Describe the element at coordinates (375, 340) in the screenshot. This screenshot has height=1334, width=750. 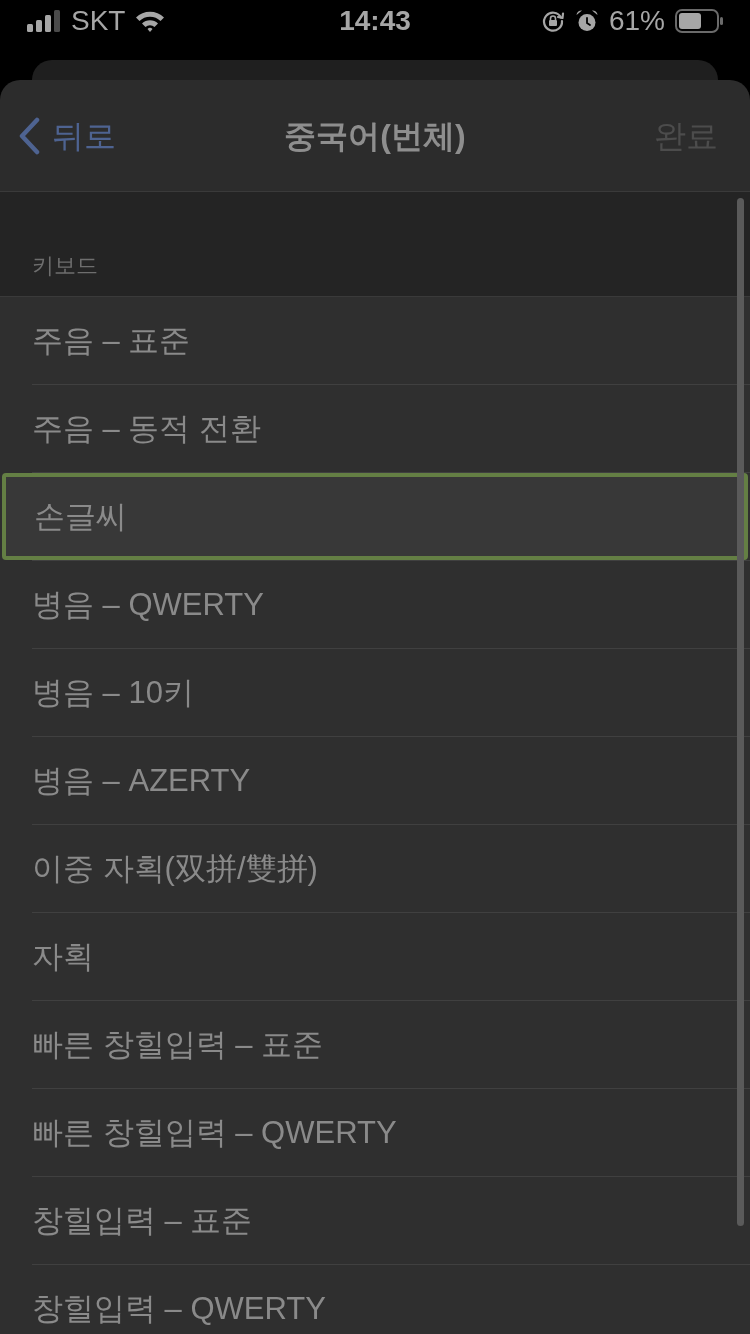
I see `keyboard-list-item: 주음 – 표준` at that location.